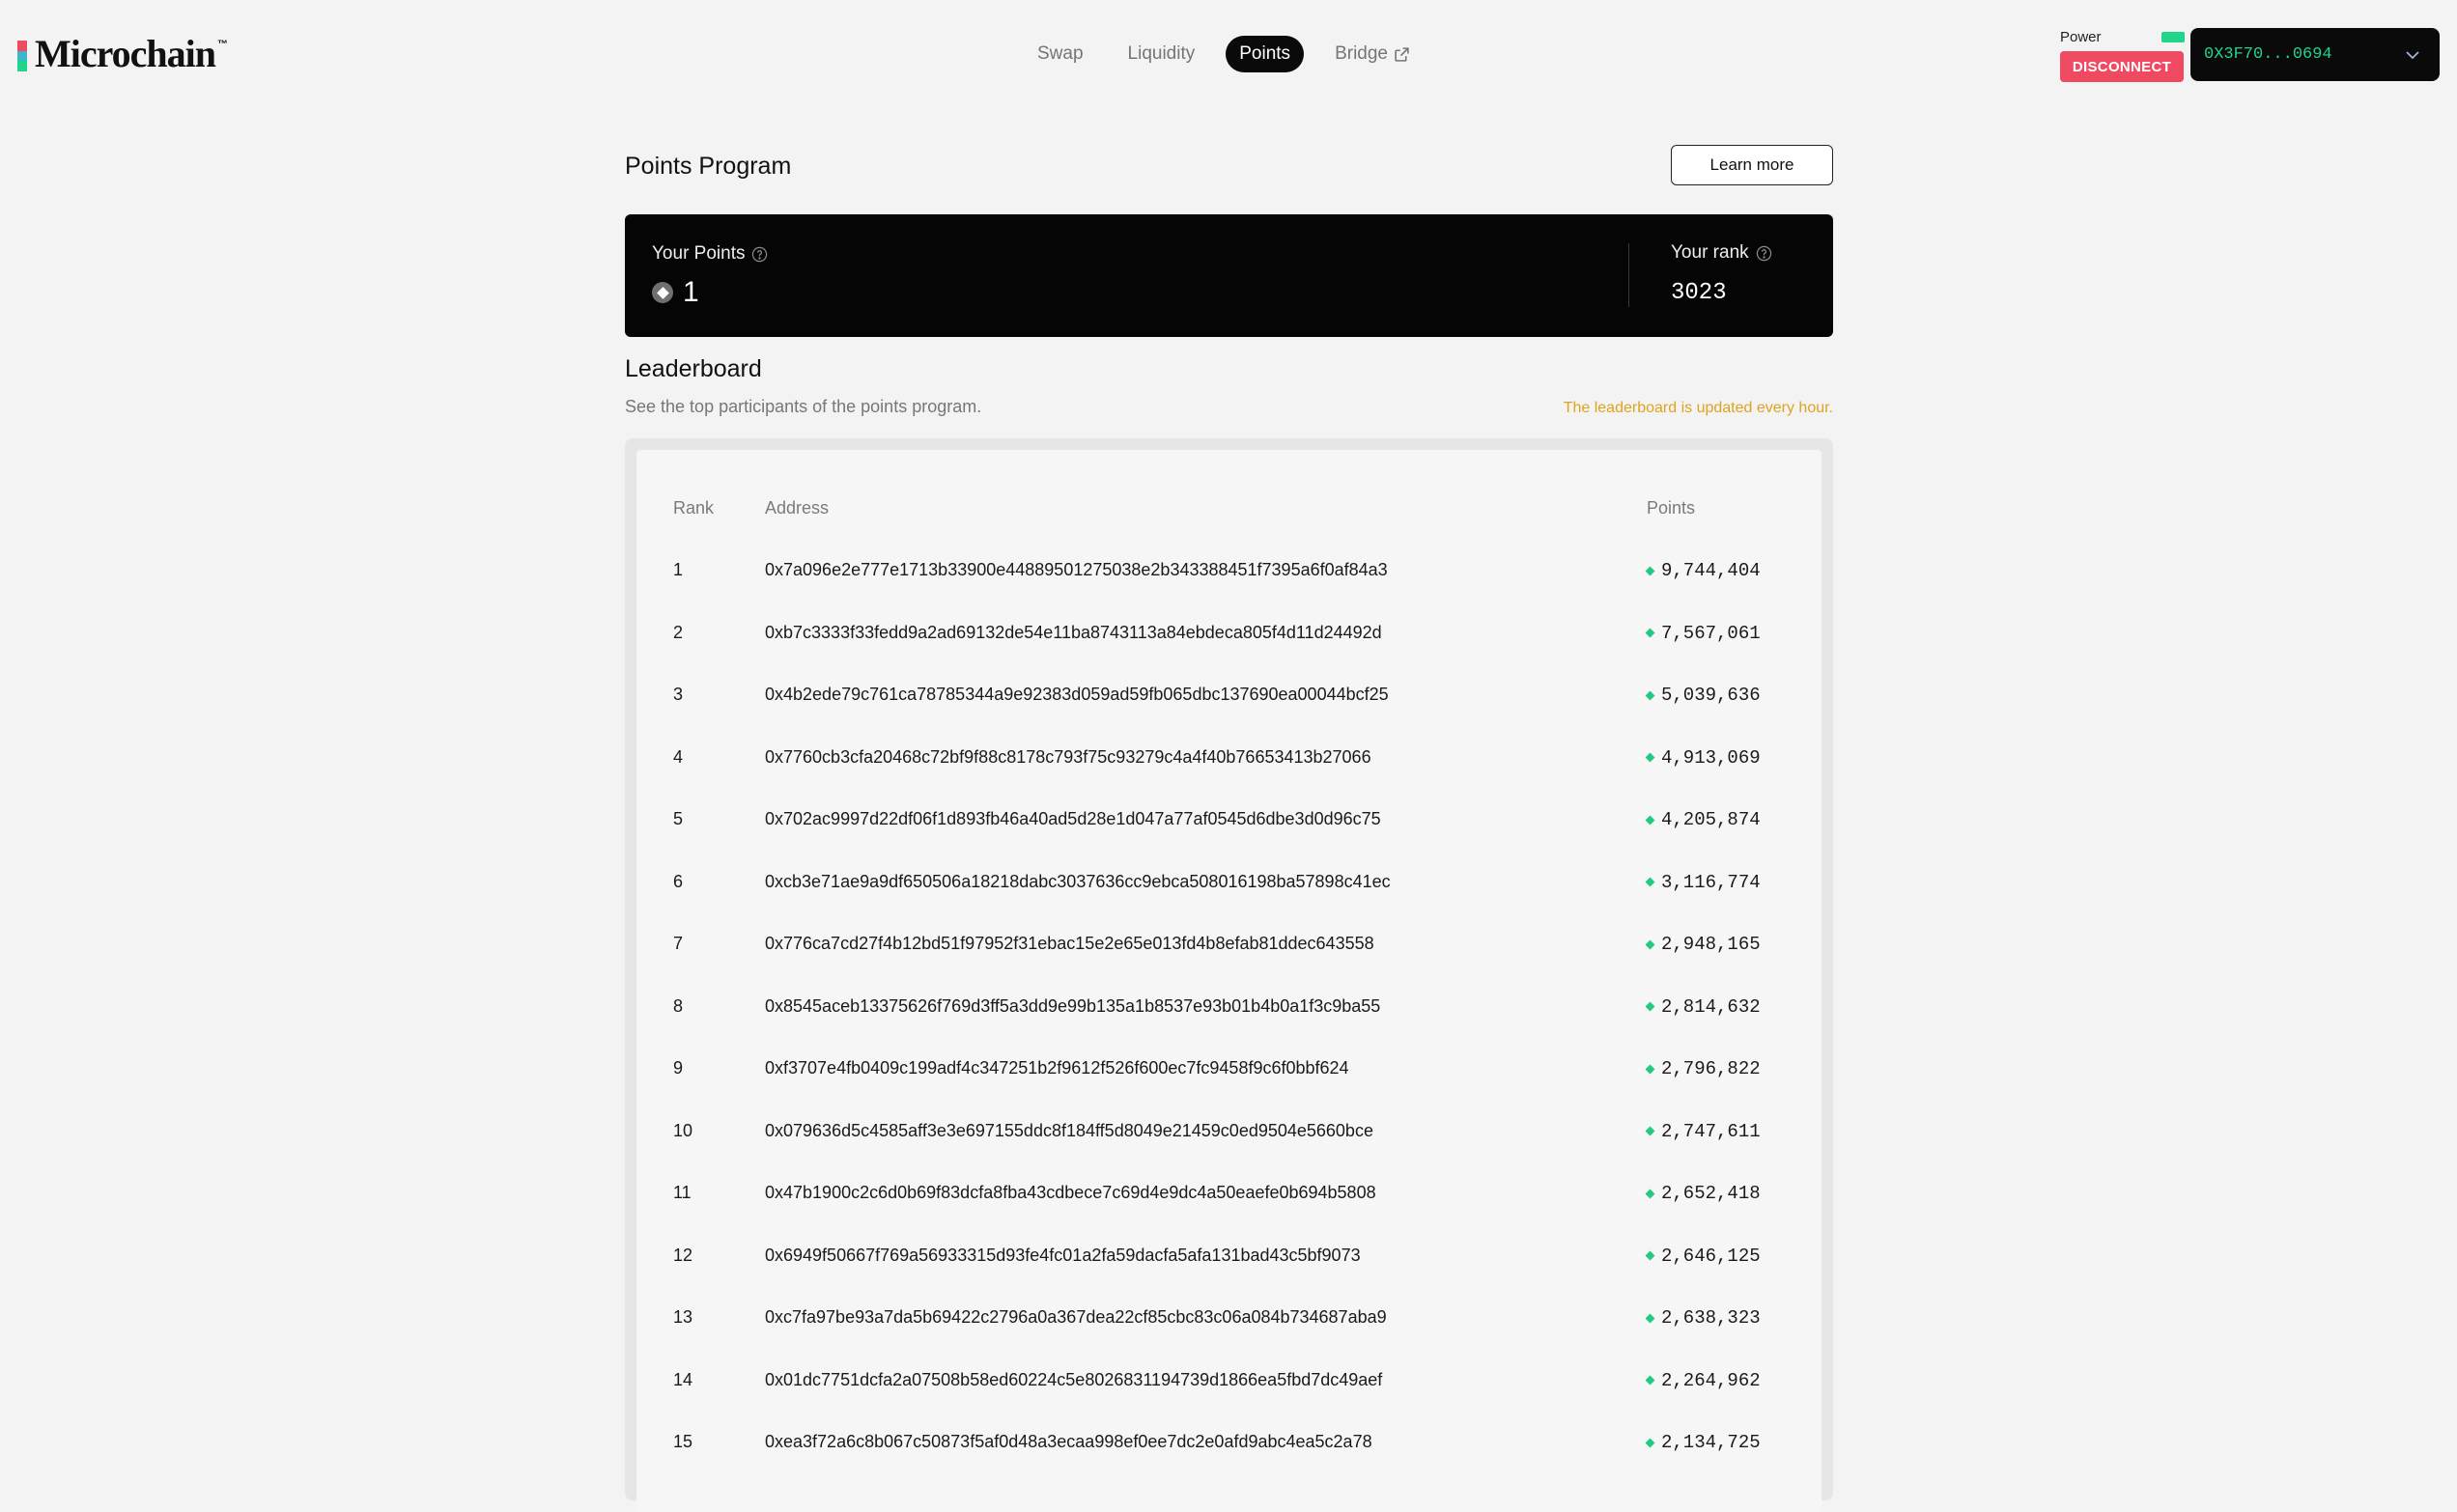  I want to click on your-points-label: Your Points, so click(699, 254).